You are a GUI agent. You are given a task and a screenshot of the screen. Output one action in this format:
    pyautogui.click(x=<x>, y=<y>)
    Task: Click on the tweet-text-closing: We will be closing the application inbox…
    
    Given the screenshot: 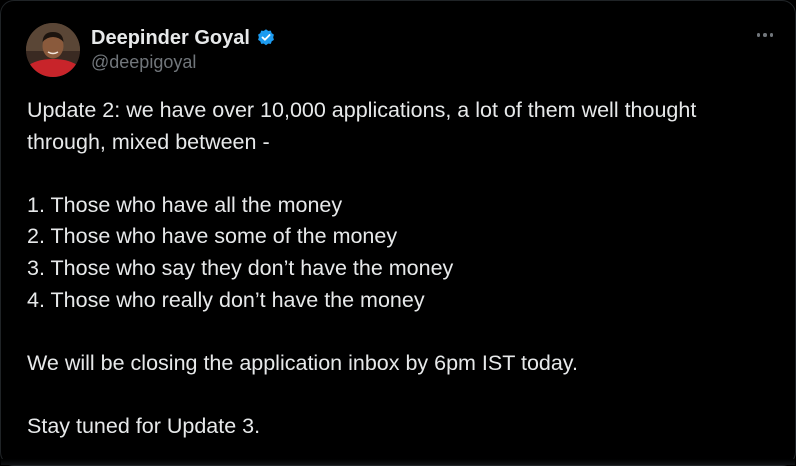 What is the action you would take?
    pyautogui.click(x=302, y=362)
    